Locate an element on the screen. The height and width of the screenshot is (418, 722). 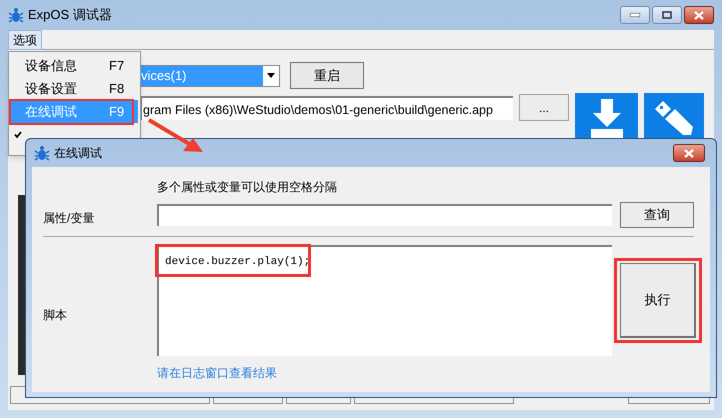
script-label: 脚本 is located at coordinates (55, 315).